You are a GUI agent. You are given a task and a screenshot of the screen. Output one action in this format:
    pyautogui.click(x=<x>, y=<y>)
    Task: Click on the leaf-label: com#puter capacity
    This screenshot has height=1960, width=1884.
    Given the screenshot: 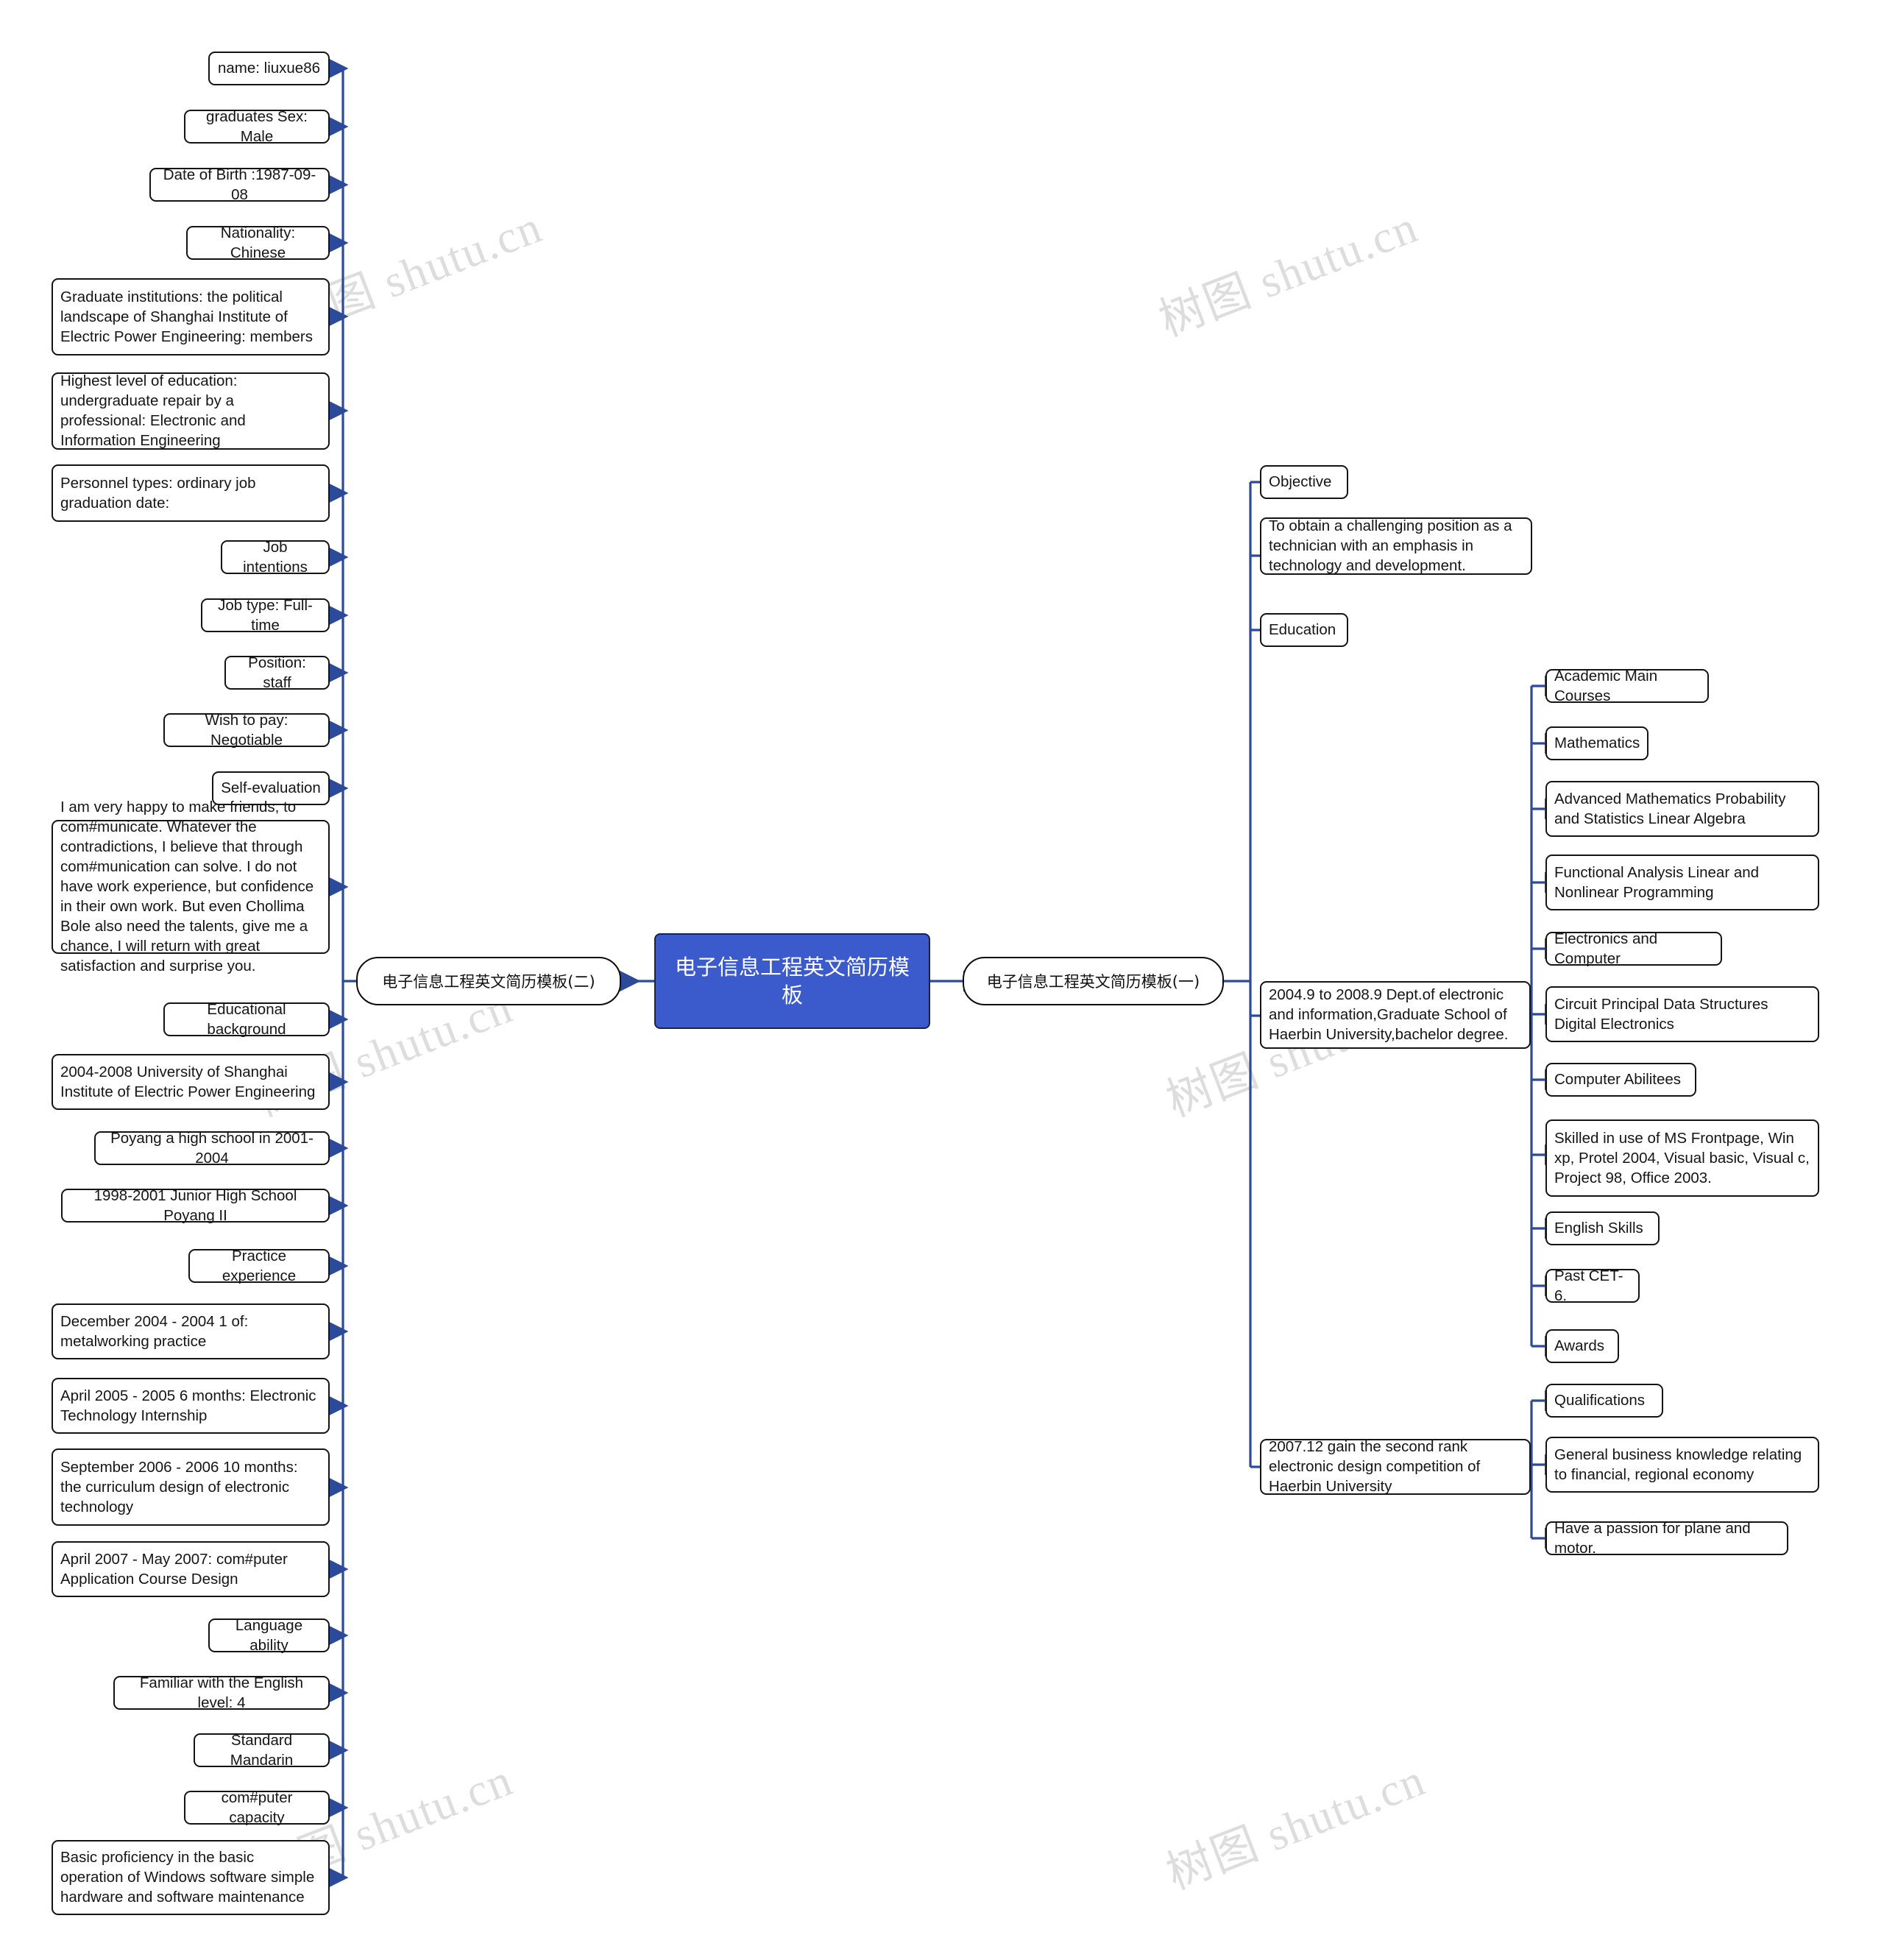 What is the action you would take?
    pyautogui.click(x=257, y=1807)
    